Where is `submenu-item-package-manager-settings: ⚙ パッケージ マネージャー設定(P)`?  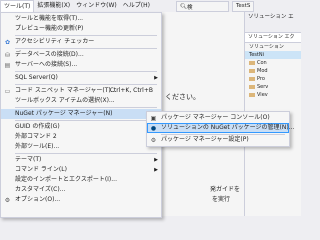
submenu-item-package-manager-settings: ⚙ パッケージ マネージャー設定(P) is located at coordinates (218, 140).